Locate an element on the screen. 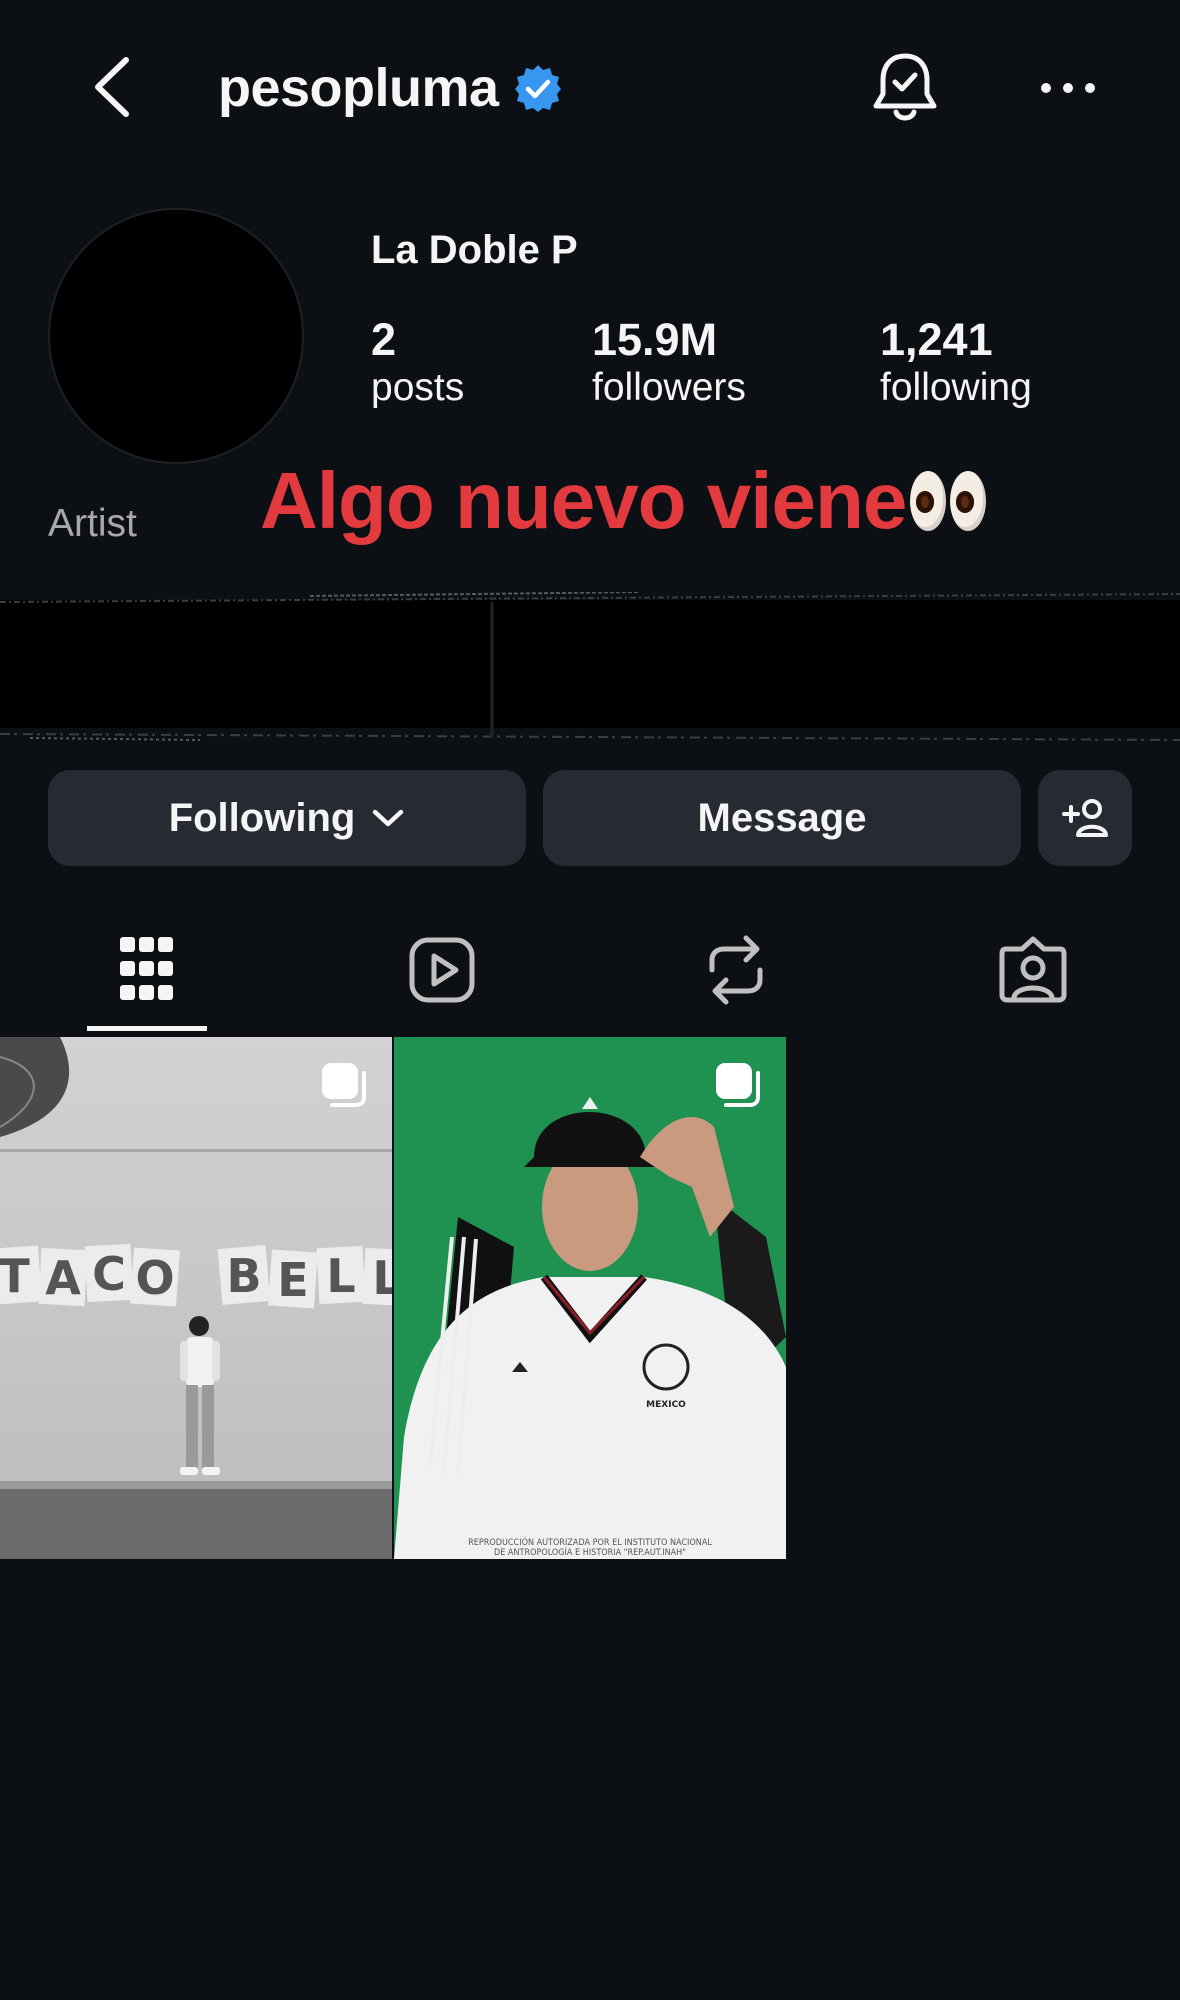 The width and height of the screenshot is (1180, 2000). username: pesopluma is located at coordinates (358, 88).